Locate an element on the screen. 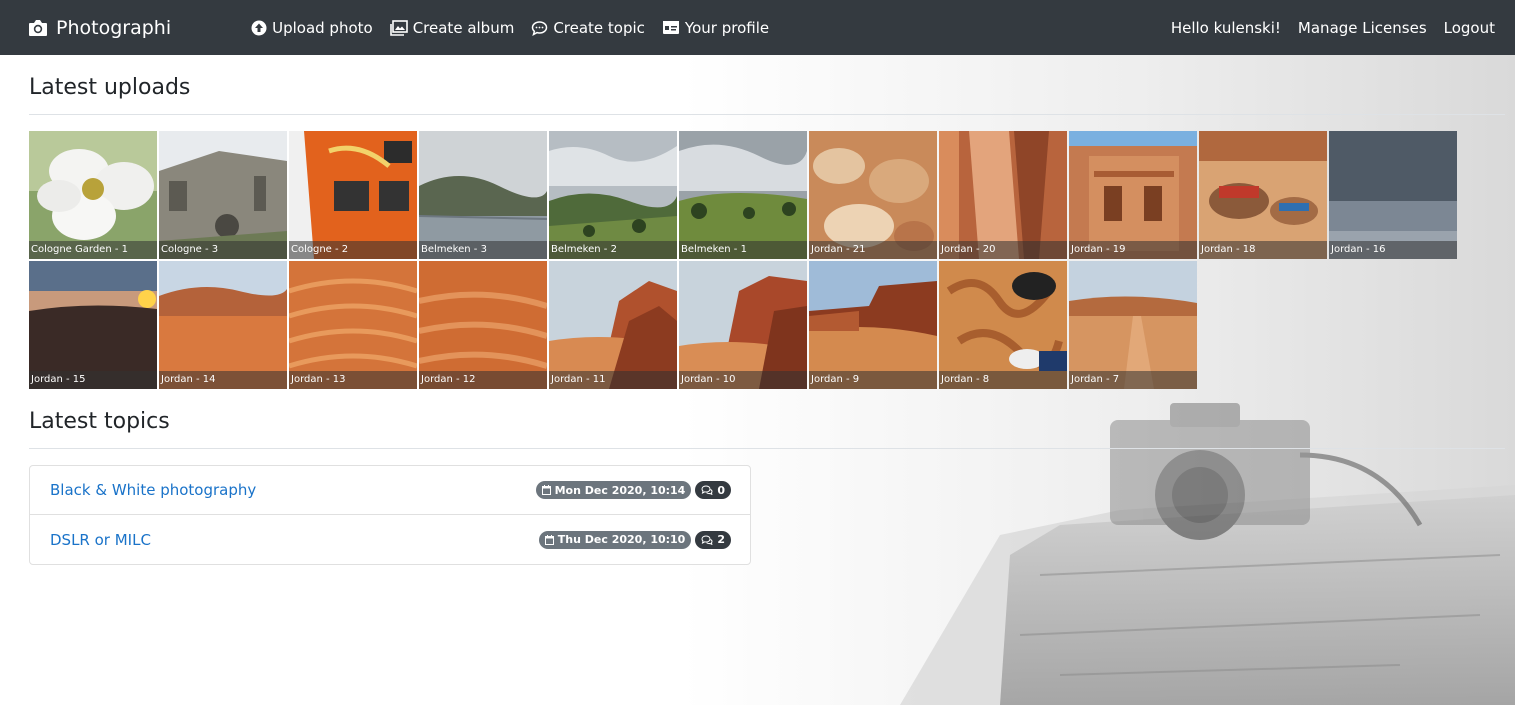  photo-thumbnail: Jordan - 16 is located at coordinates (1393, 195).